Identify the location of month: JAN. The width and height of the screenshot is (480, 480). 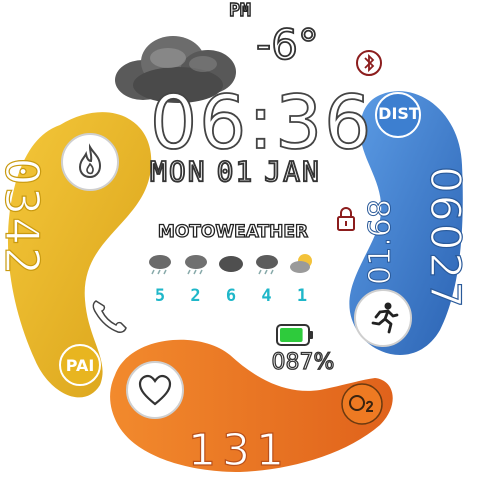
(292, 171).